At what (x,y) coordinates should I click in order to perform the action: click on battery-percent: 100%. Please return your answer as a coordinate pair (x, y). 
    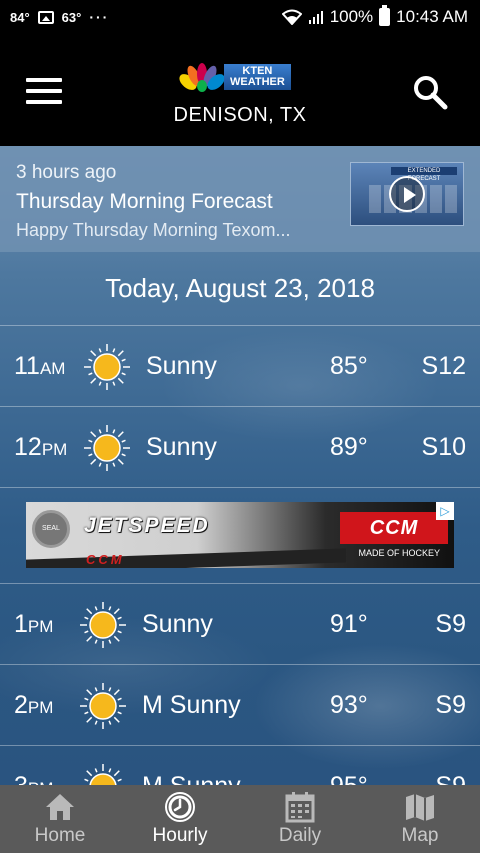
    Looking at the image, I should click on (351, 16).